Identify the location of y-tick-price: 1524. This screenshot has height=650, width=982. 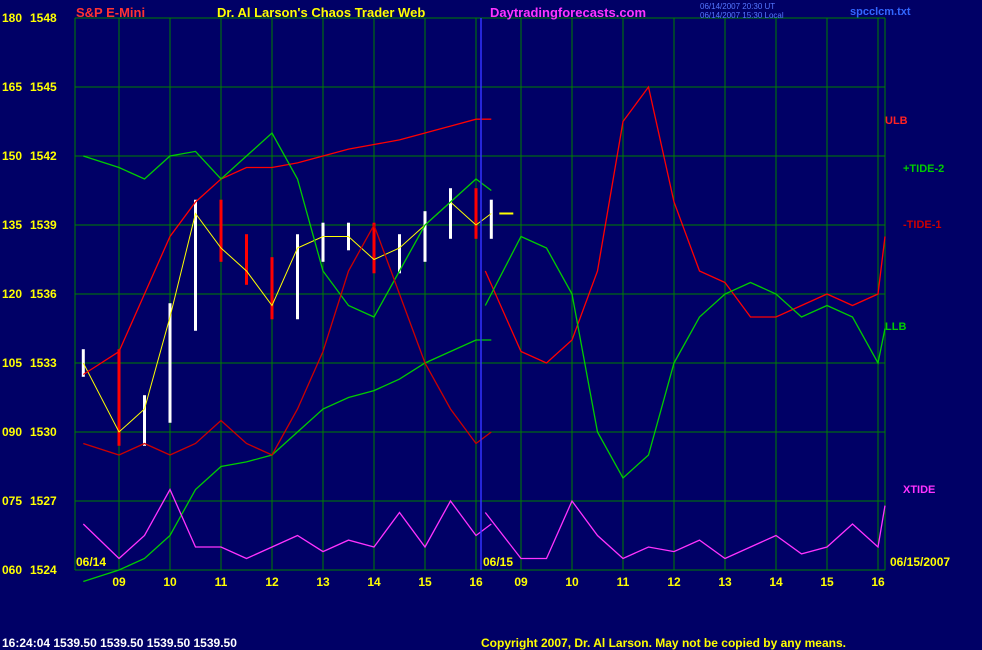
(43, 570).